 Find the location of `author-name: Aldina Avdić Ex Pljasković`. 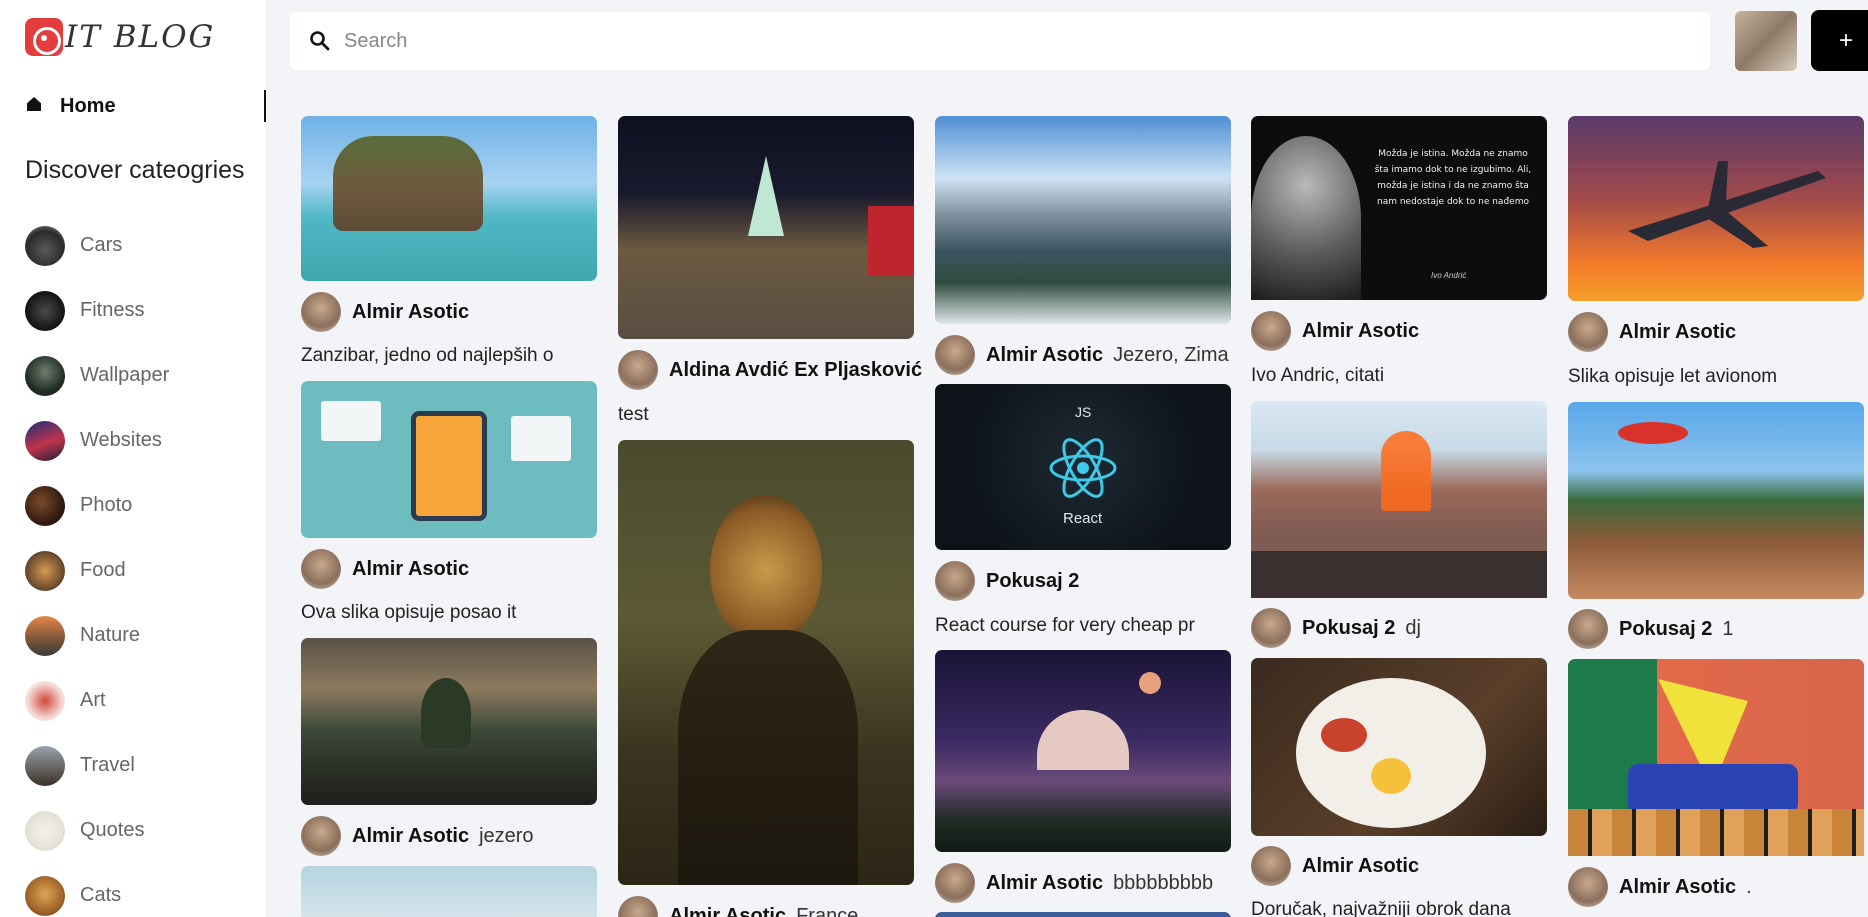

author-name: Aldina Avdić Ex Pljasković is located at coordinates (796, 369).